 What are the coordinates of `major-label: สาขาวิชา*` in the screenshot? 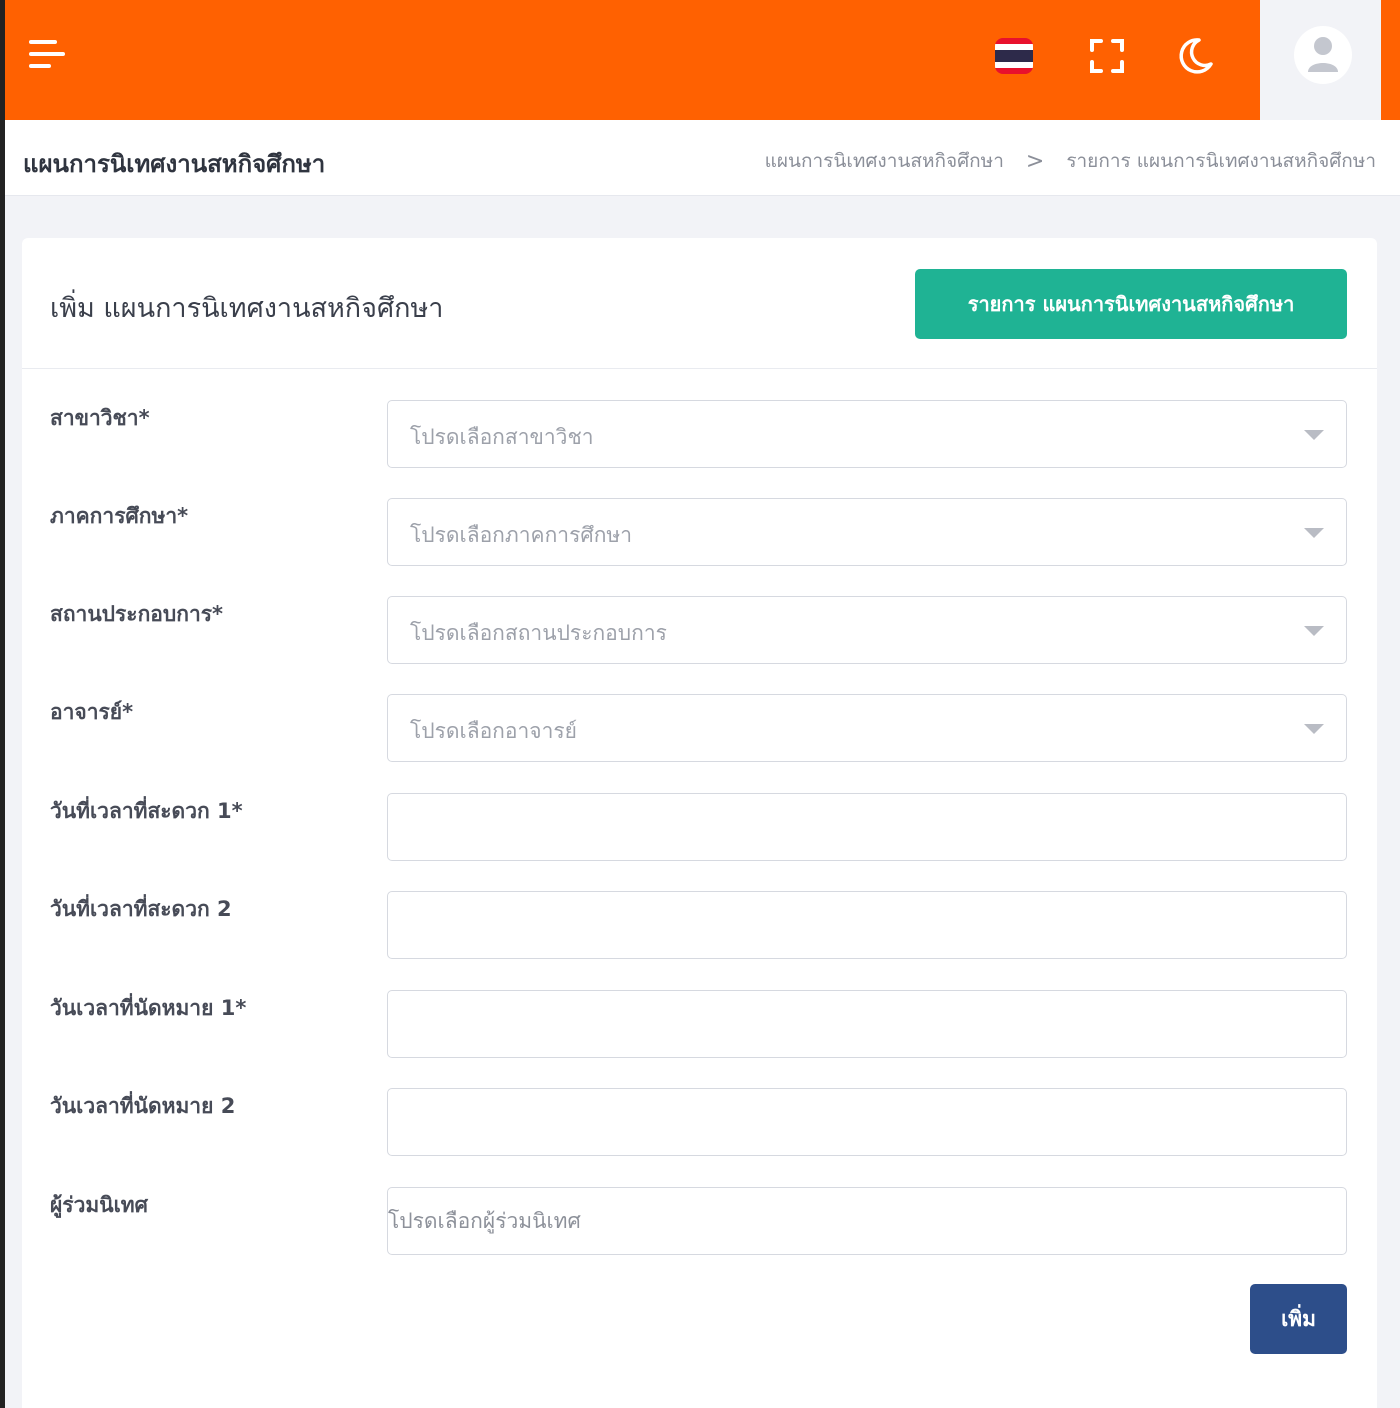 It's located at (100, 418).